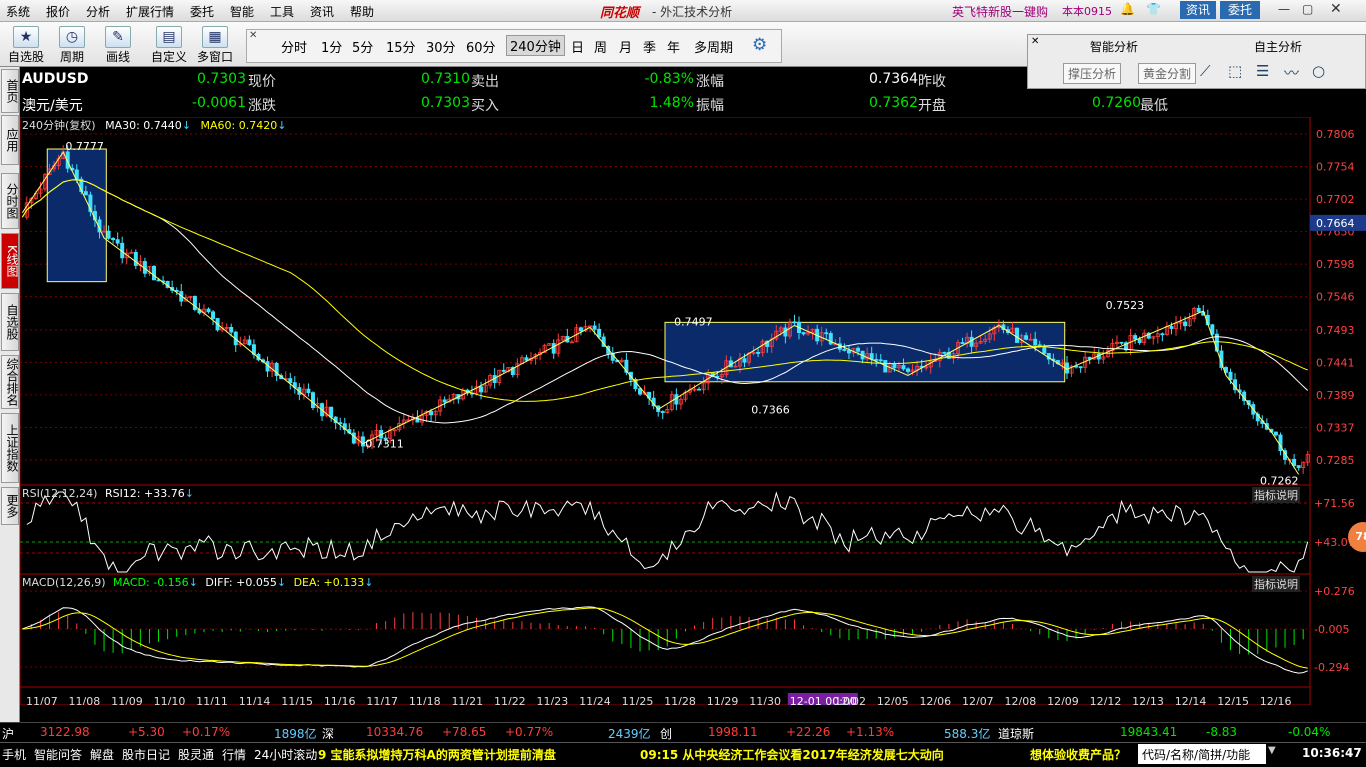 Image resolution: width=1366 pixels, height=767 pixels. I want to click on price-tick: 0.7806, so click(1335, 134).